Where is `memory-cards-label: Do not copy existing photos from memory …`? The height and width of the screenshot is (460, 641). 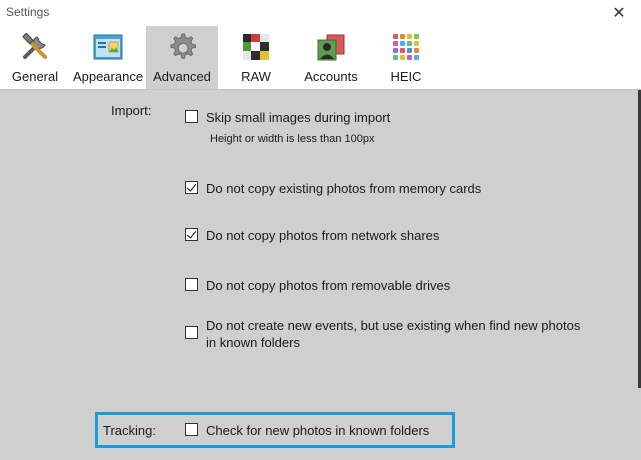 memory-cards-label: Do not copy existing photos from memory … is located at coordinates (344, 188).